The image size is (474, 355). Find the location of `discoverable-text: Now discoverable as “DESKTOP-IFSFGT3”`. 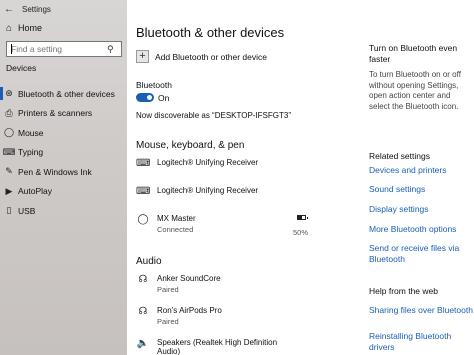

discoverable-text: Now discoverable as “DESKTOP-IFSFGT3” is located at coordinates (214, 115).